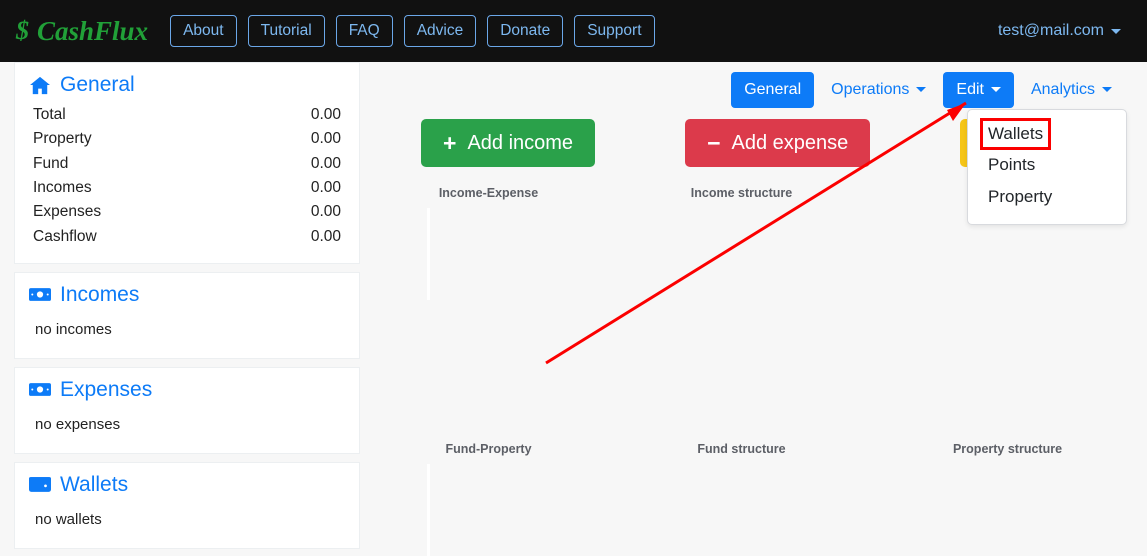  I want to click on chart-title: Fund structure, so click(741, 449).